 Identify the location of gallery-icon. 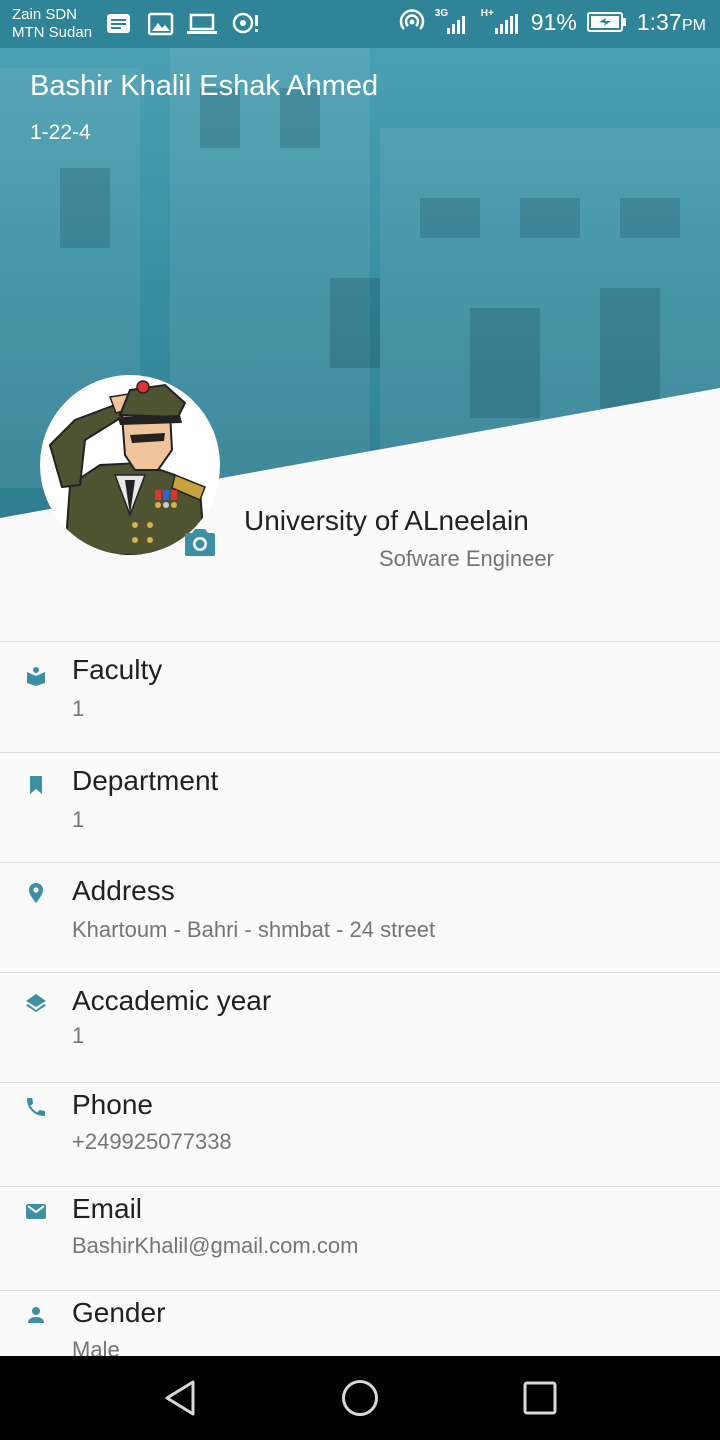
(161, 24).